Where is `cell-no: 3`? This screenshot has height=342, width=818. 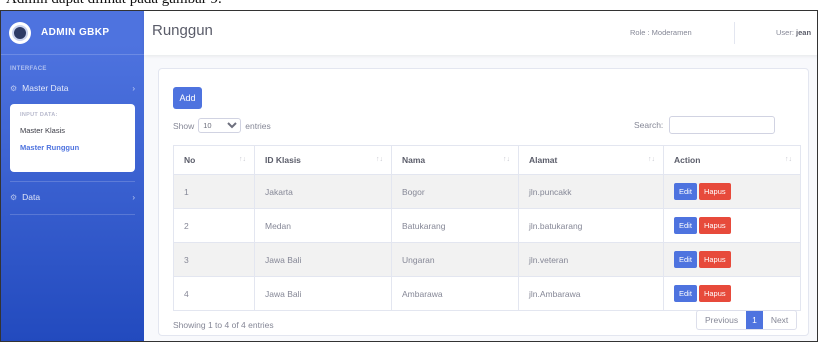 cell-no: 3 is located at coordinates (214, 259).